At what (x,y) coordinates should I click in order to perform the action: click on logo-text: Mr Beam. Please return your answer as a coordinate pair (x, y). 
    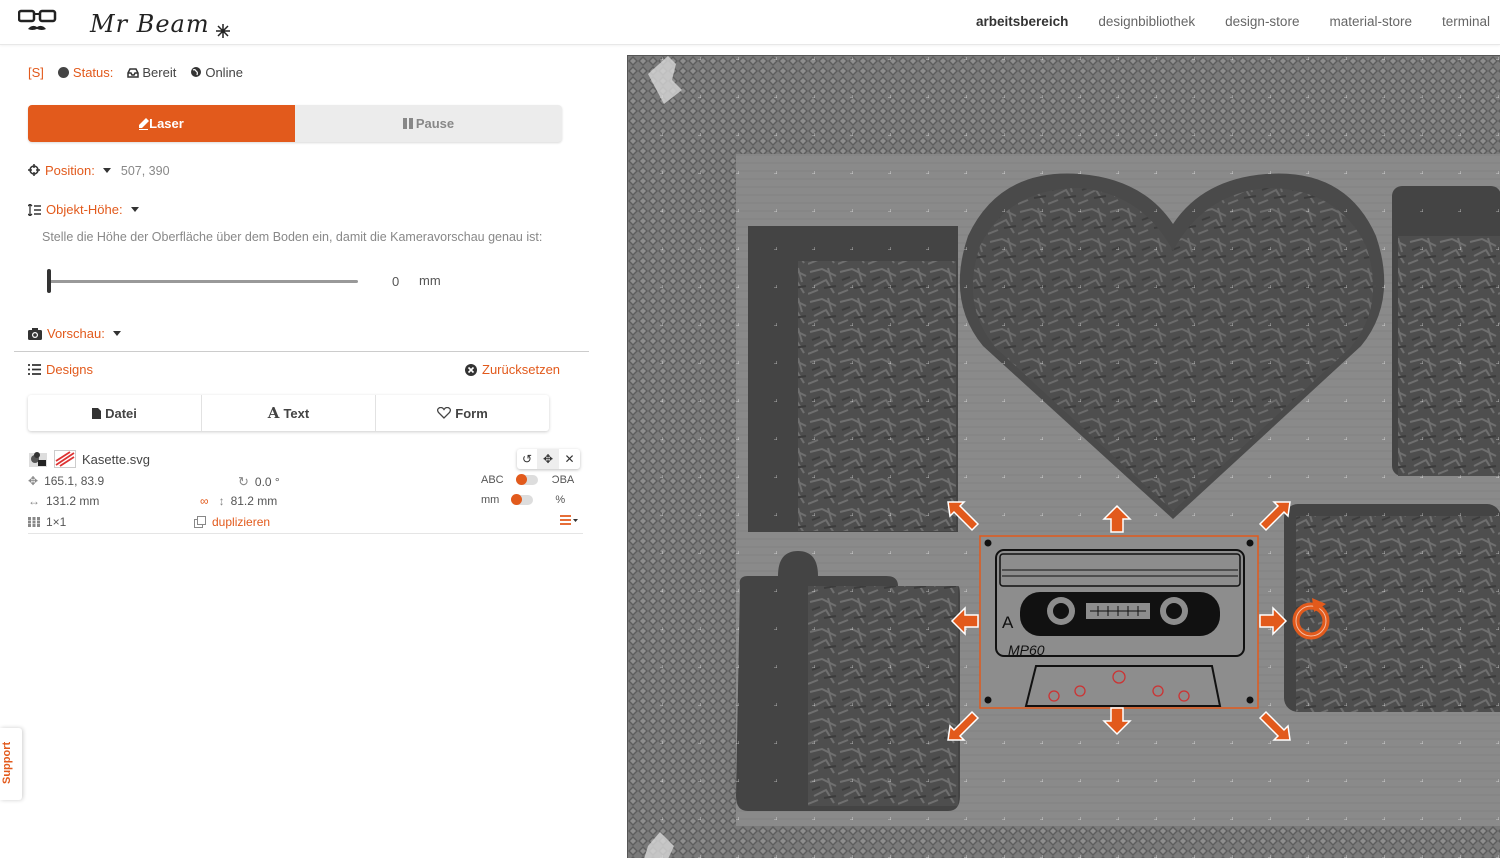
    Looking at the image, I should click on (150, 24).